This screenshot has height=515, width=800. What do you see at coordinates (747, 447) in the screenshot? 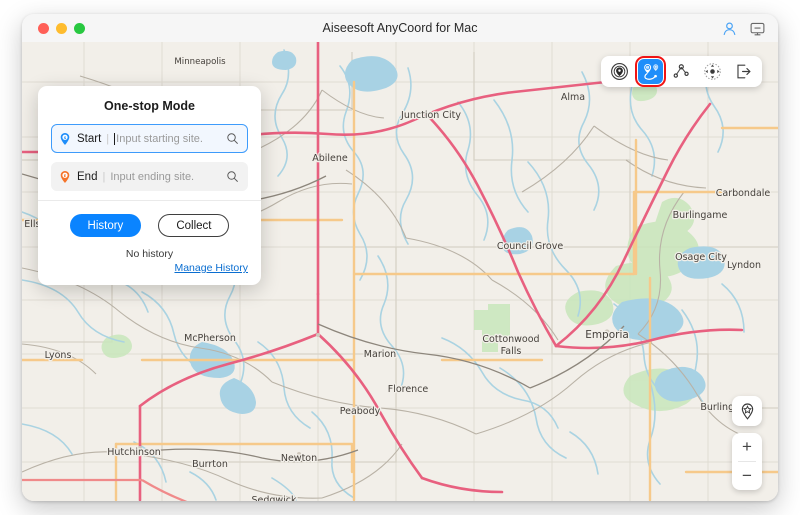
I see `zoom-in-button: +` at bounding box center [747, 447].